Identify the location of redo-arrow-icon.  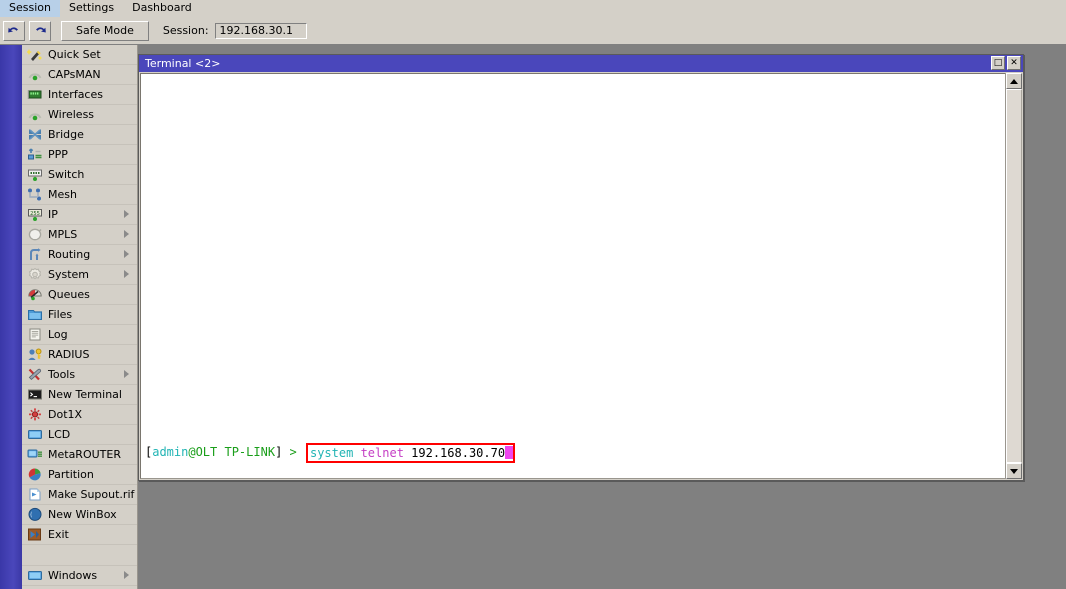
(40, 31).